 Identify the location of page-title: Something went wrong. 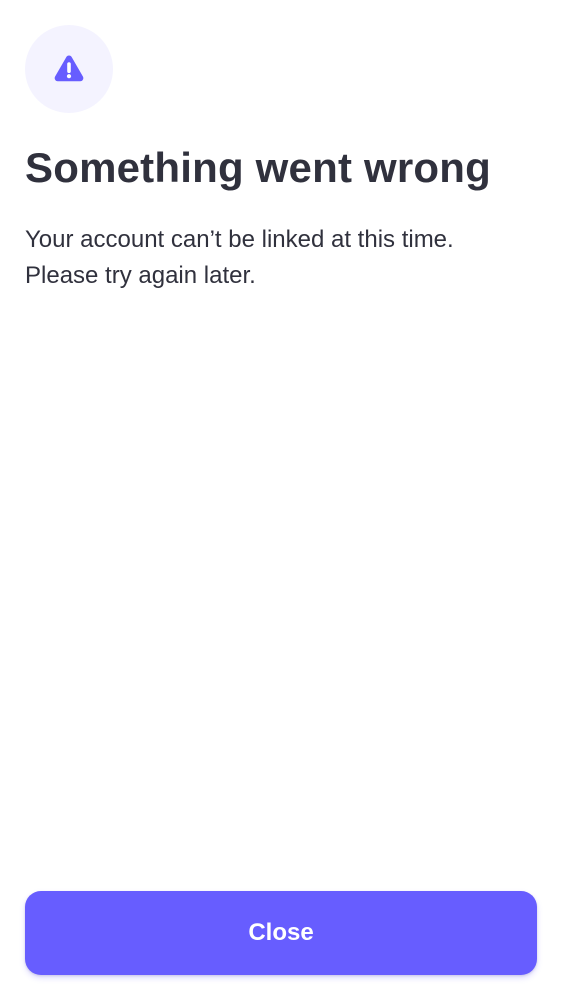
(258, 167).